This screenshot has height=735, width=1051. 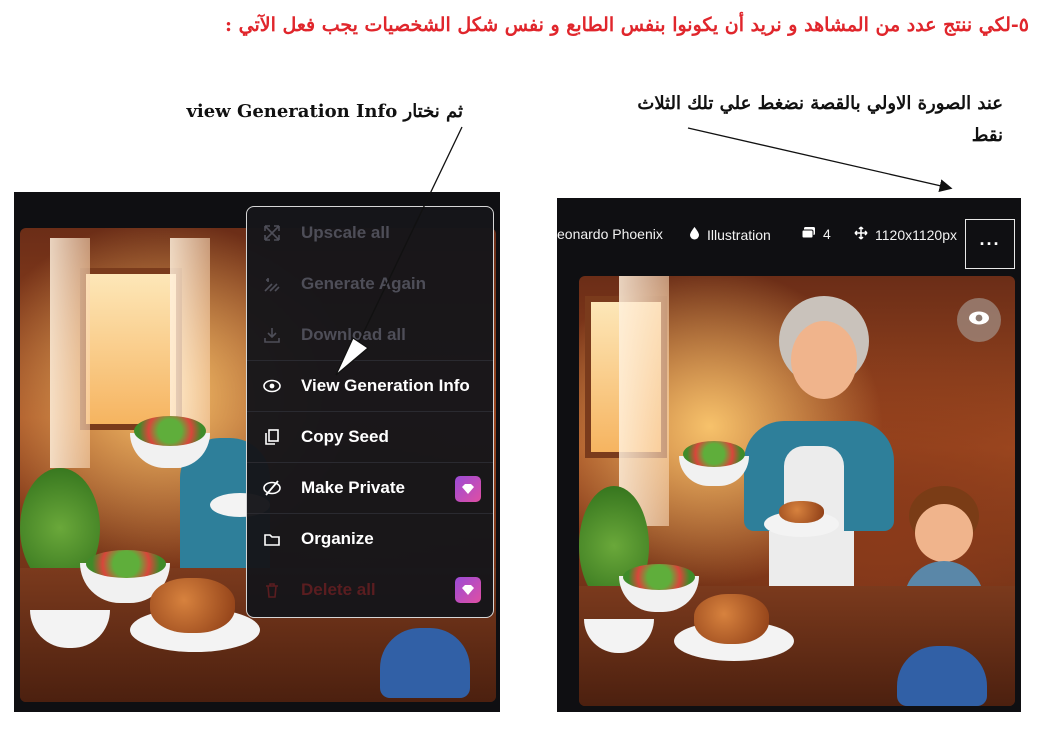 I want to click on image-size: 1120x1120px, so click(x=905, y=234).